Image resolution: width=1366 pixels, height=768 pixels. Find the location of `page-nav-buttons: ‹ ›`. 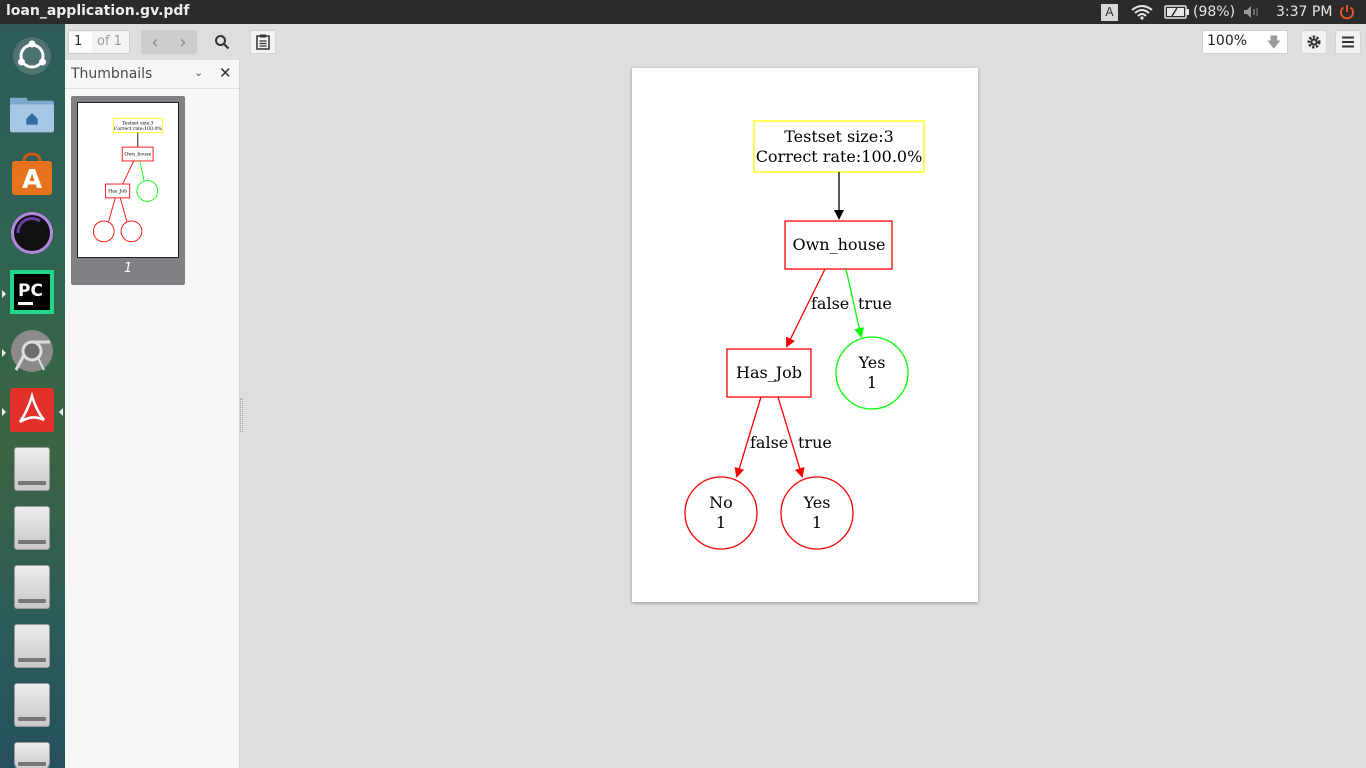

page-nav-buttons: ‹ › is located at coordinates (169, 42).